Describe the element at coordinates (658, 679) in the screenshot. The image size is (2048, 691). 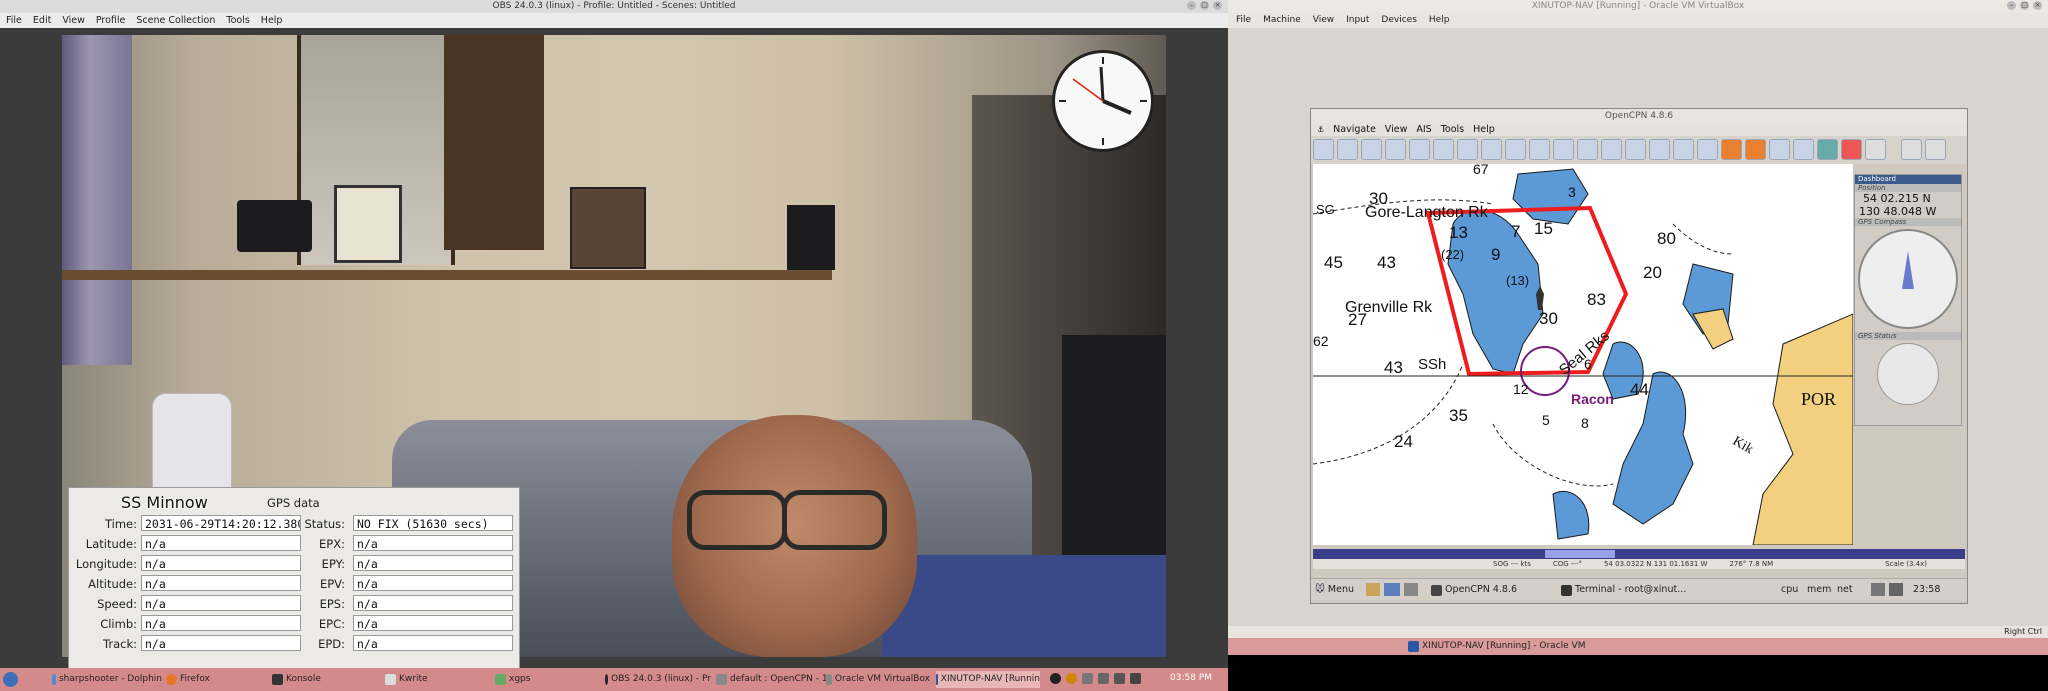
I see `task-obs: OBS 24.0.3 (linux) - Pr` at that location.